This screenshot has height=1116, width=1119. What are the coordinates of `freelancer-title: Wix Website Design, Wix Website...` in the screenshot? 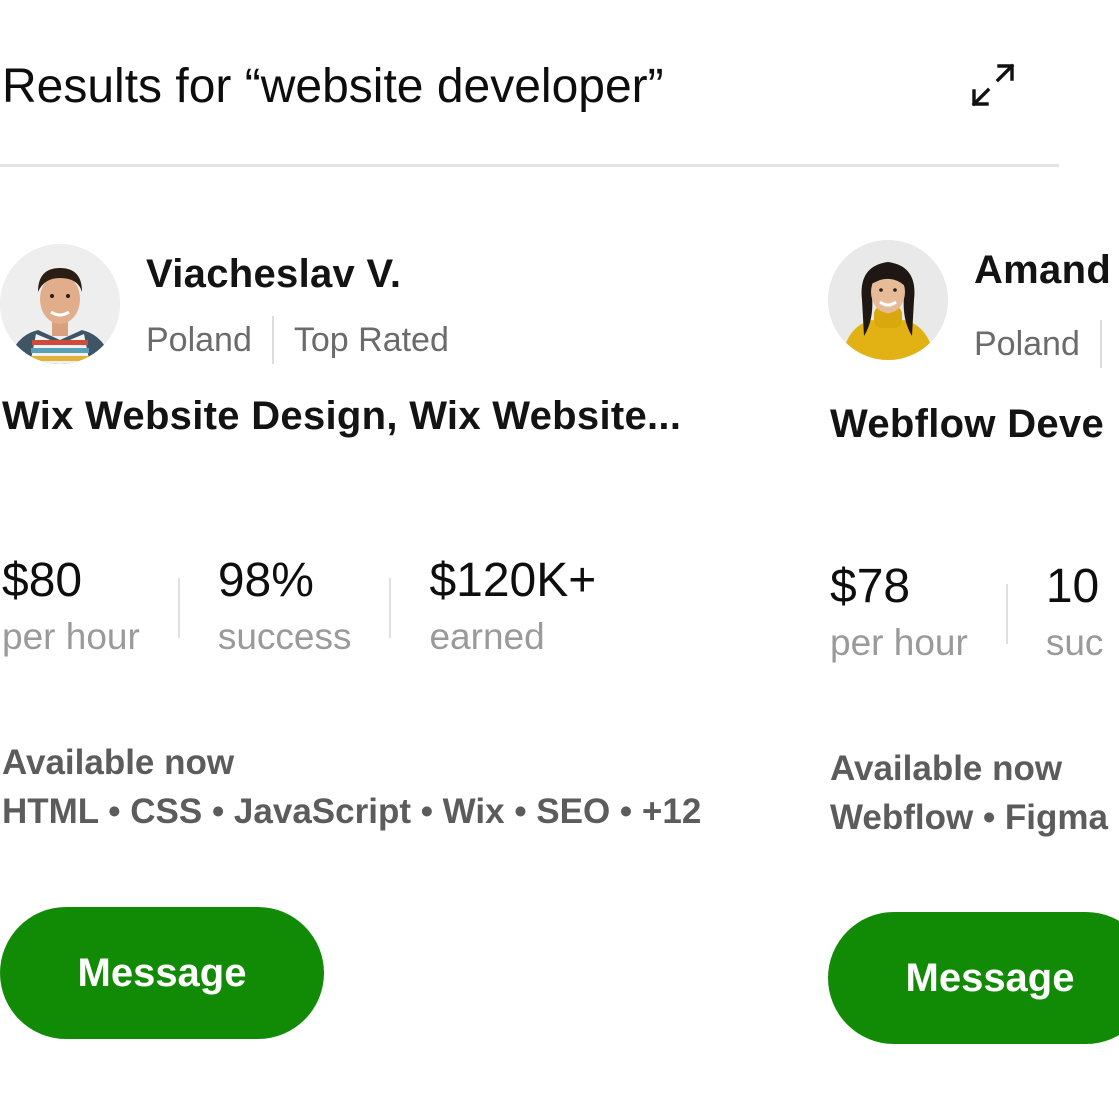 It's located at (342, 416).